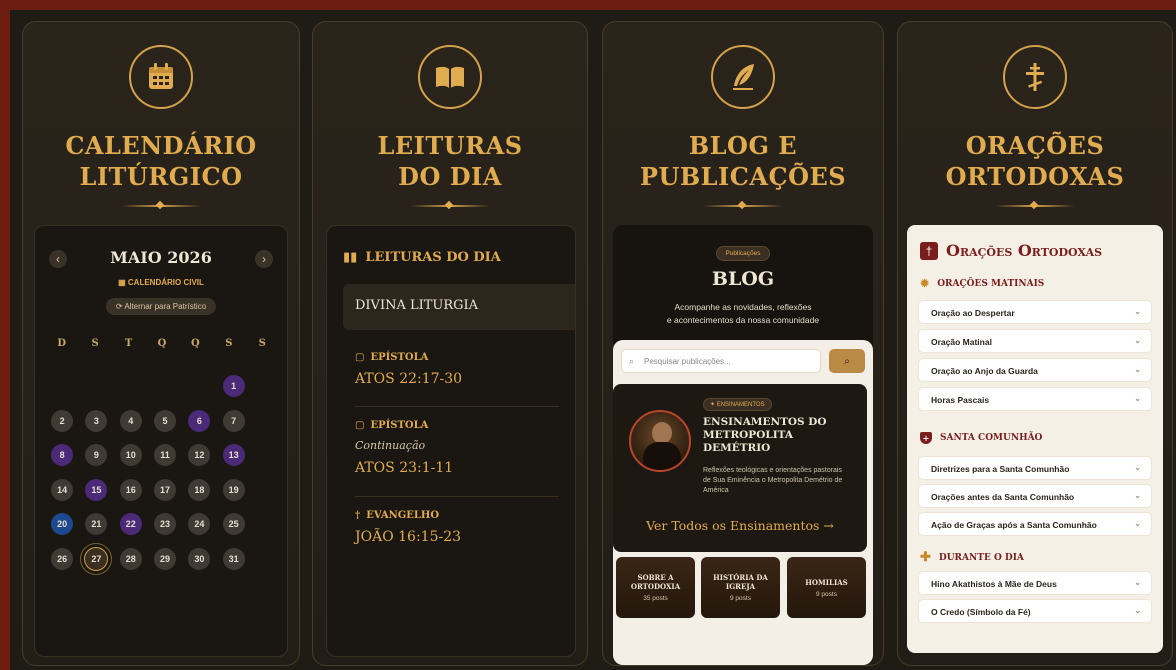 The image size is (1176, 670). What do you see at coordinates (457, 369) in the screenshot?
I see `reading-item: ▢ EPÍSTOLA ATOS 22:17-30` at bounding box center [457, 369].